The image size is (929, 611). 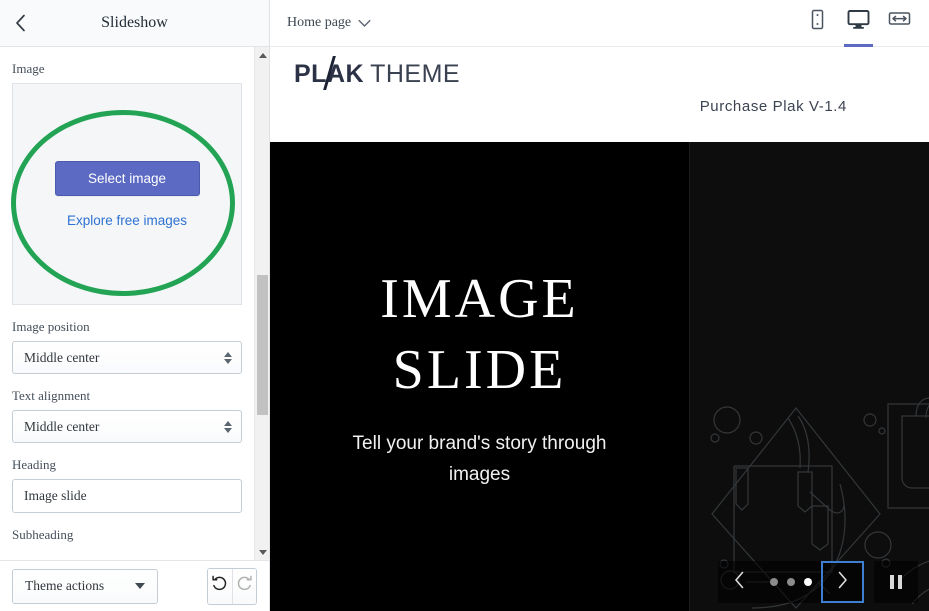 I want to click on theme-actions-label: Theme actions, so click(x=65, y=585).